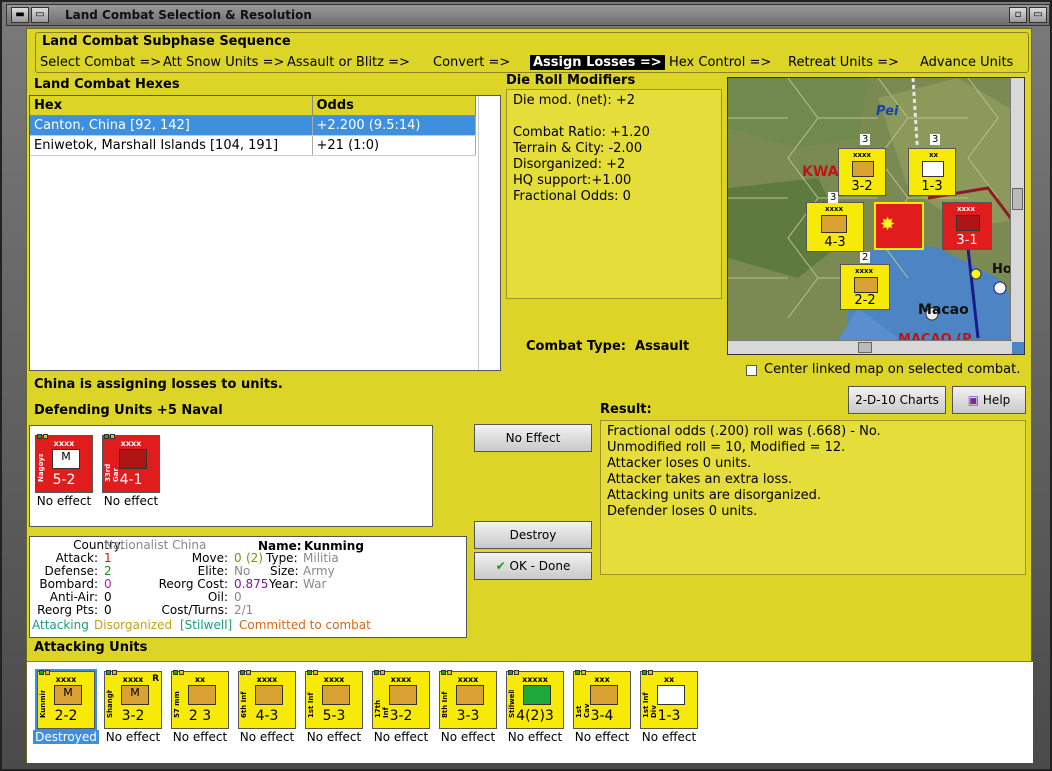 The height and width of the screenshot is (771, 1052). Describe the element at coordinates (155, 679) in the screenshot. I see `unit-reserve-flag: R` at that location.